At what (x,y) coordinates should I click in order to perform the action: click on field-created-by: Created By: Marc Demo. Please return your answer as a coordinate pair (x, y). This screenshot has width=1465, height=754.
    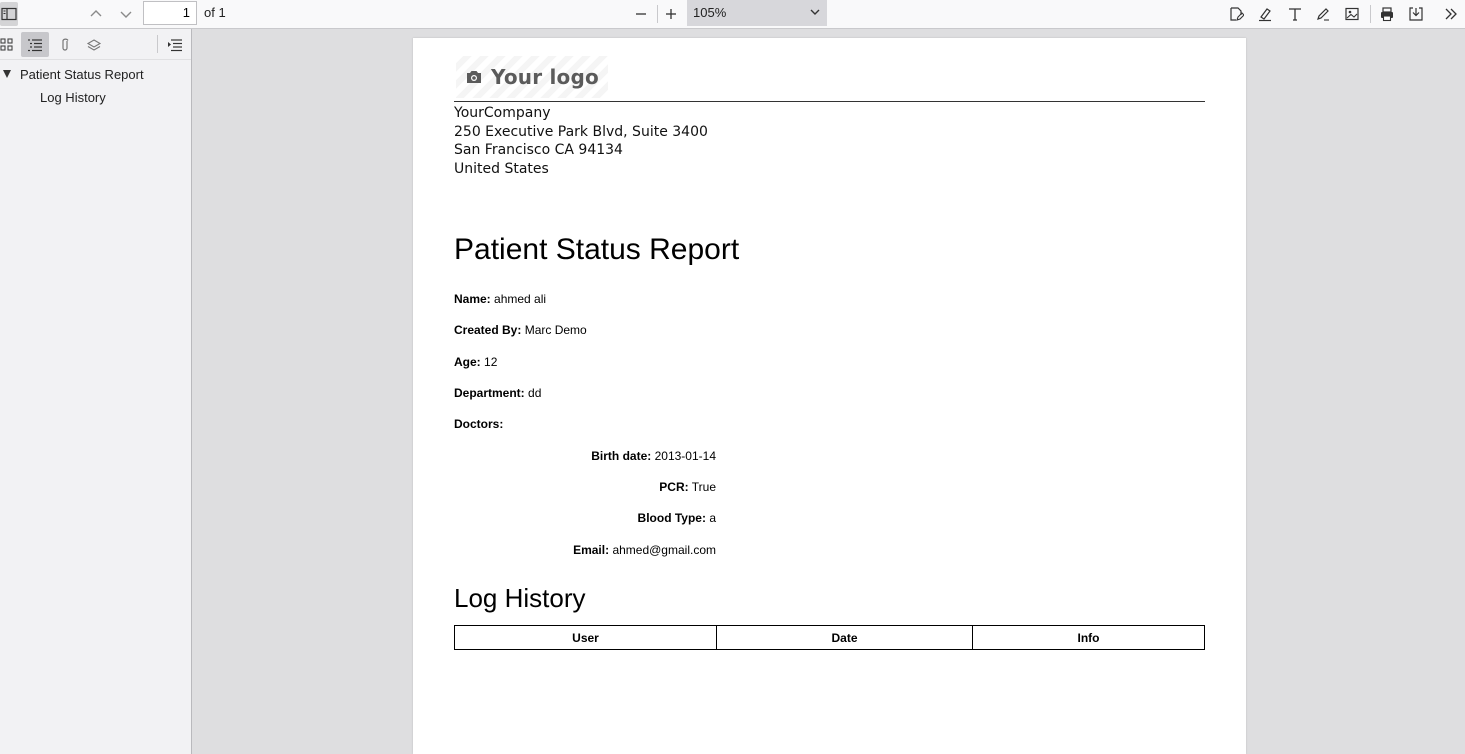
    Looking at the image, I should click on (520, 330).